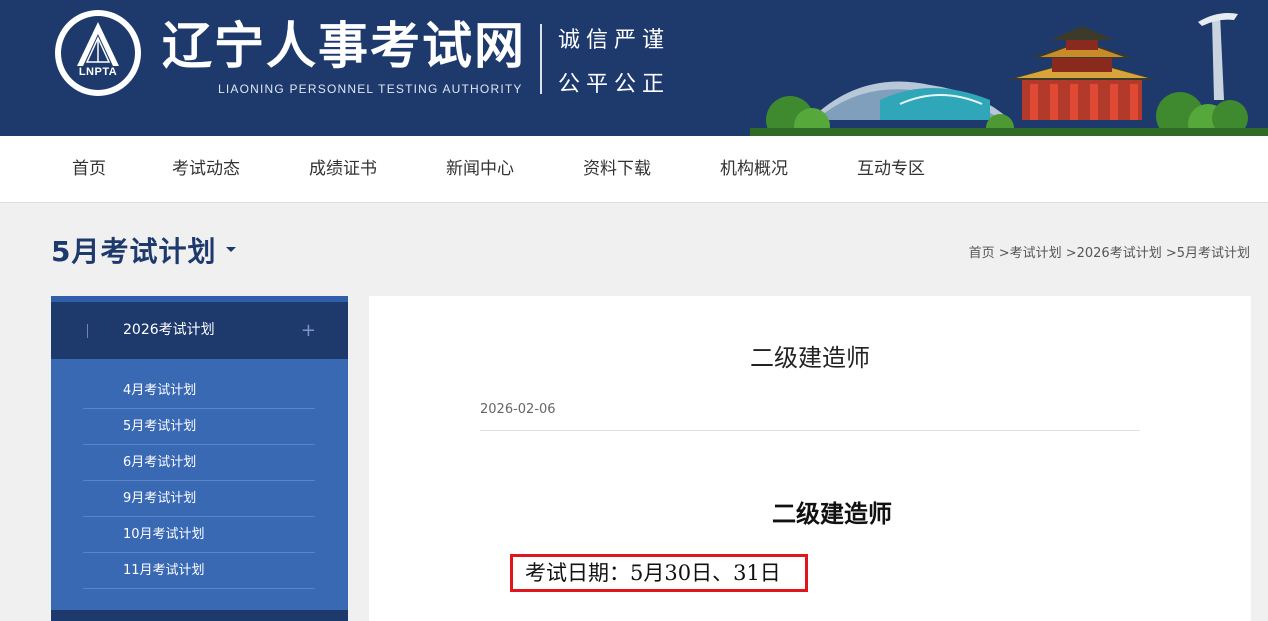  What do you see at coordinates (87, 331) in the screenshot?
I see `sidebar-group-marker` at bounding box center [87, 331].